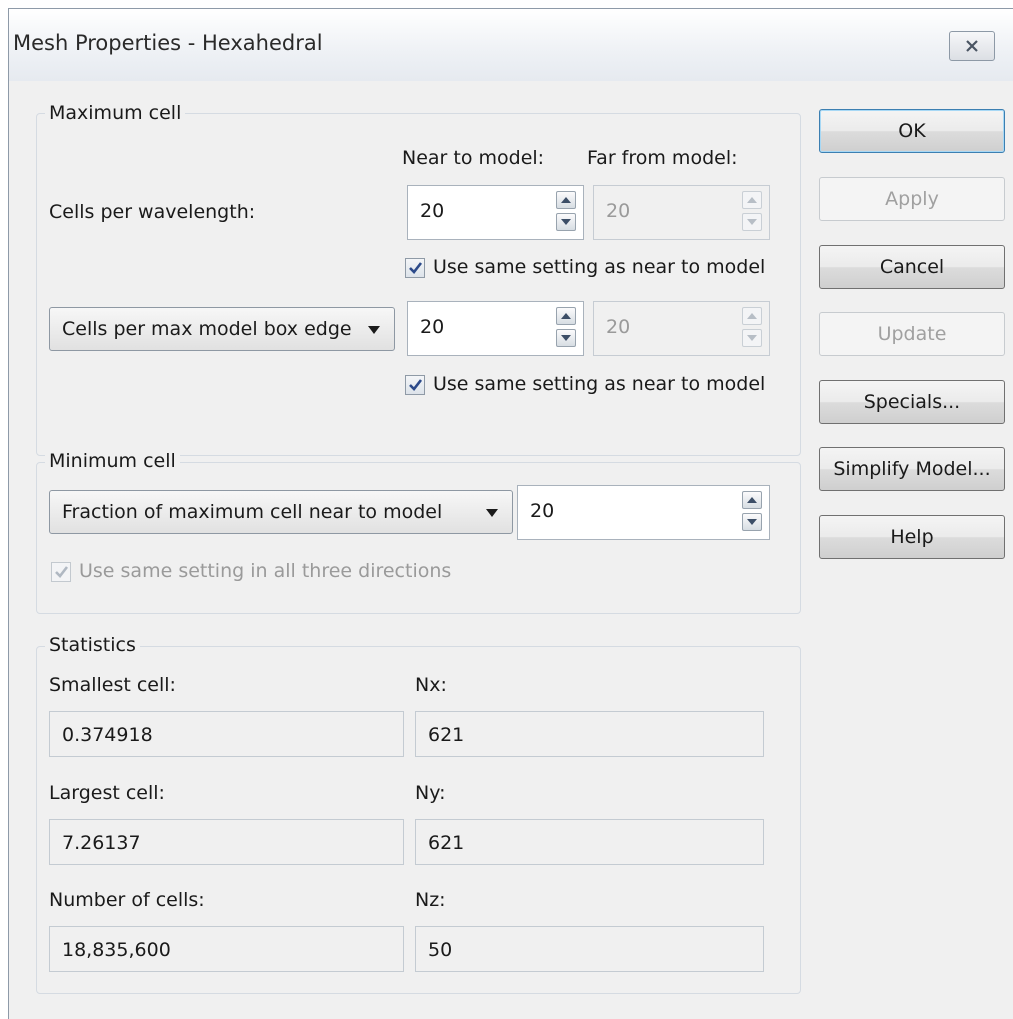 The image size is (1013, 1019). I want to click on nx-field: 621, so click(589, 734).